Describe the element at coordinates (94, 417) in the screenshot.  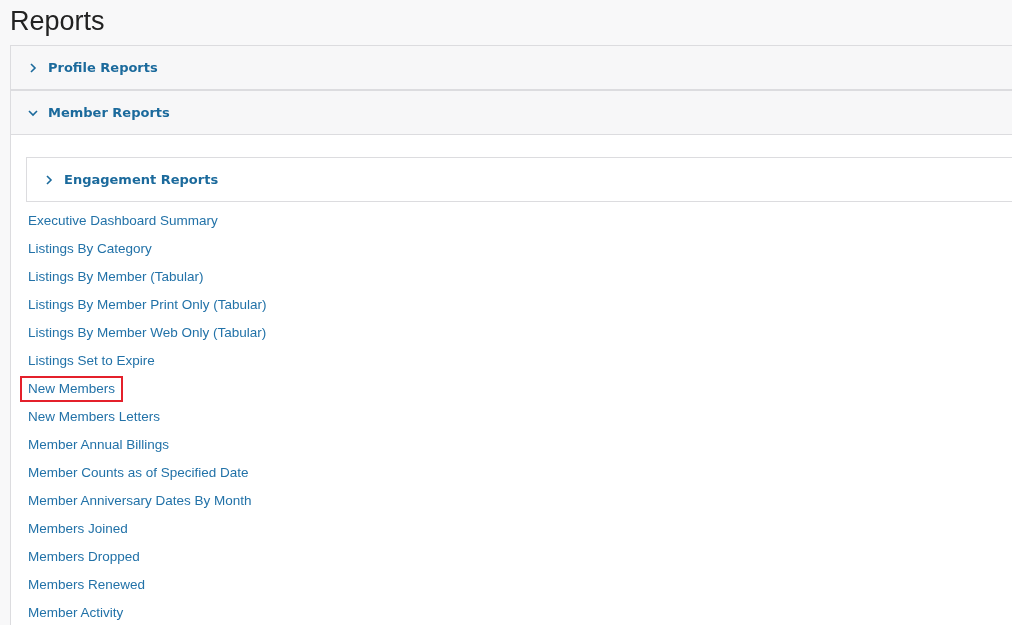
I see `report-link: New Members Letters` at that location.